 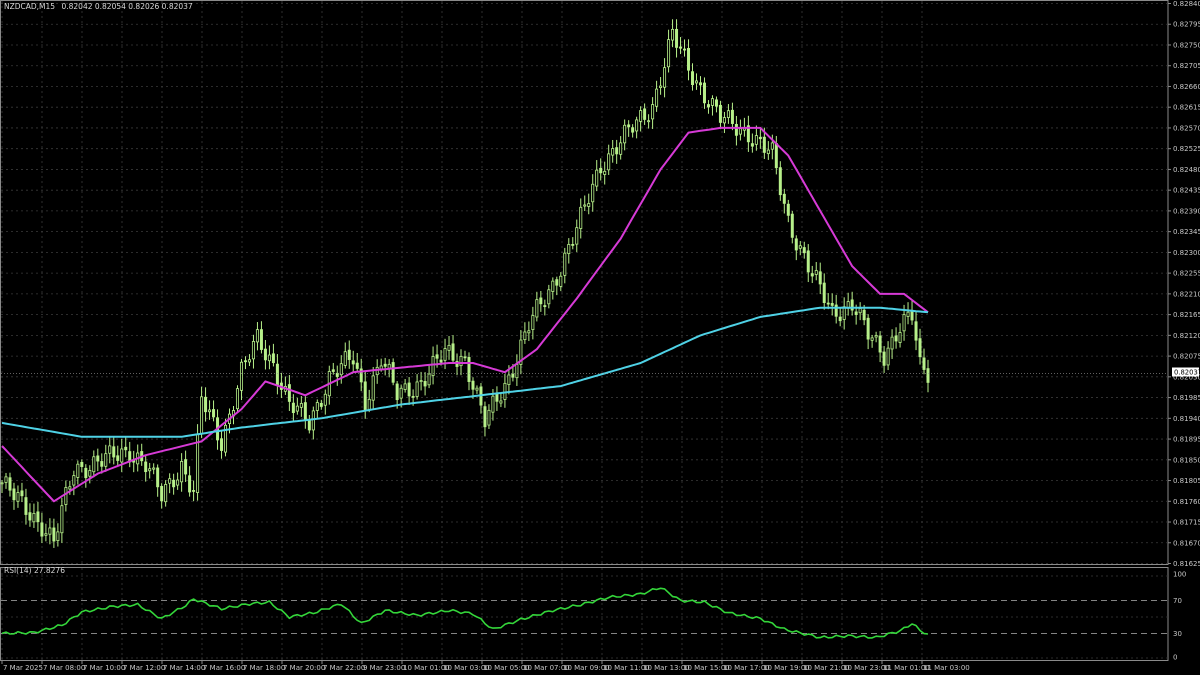 What do you see at coordinates (23, 668) in the screenshot?
I see `time-axis-label: 7 Mar 2025` at bounding box center [23, 668].